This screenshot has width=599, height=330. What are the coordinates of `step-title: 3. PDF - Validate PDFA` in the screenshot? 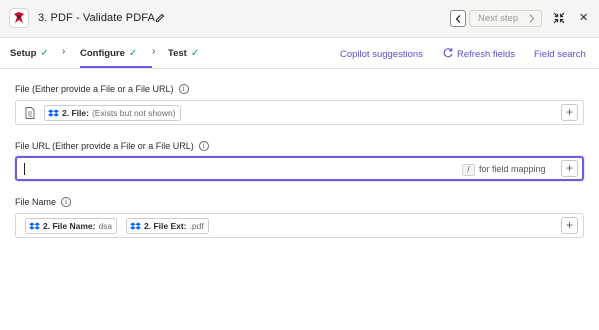 It's located at (96, 18).